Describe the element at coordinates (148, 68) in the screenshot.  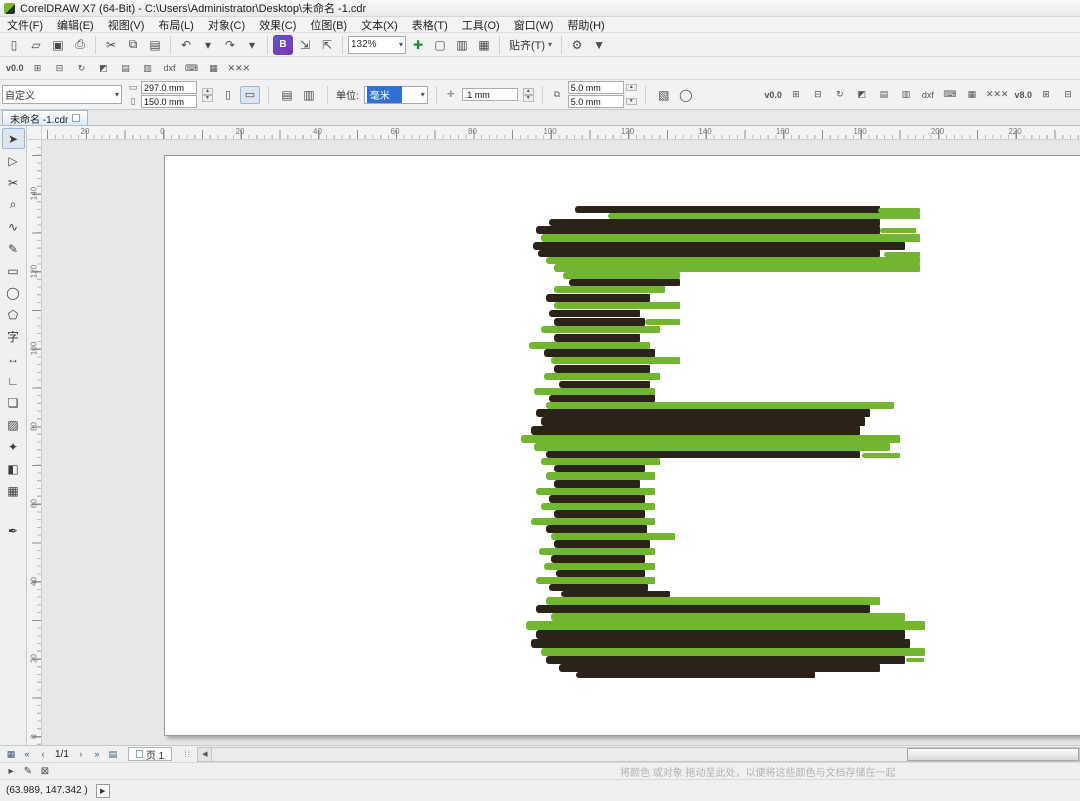
I see `swatch-grid-icon: ▥` at that location.